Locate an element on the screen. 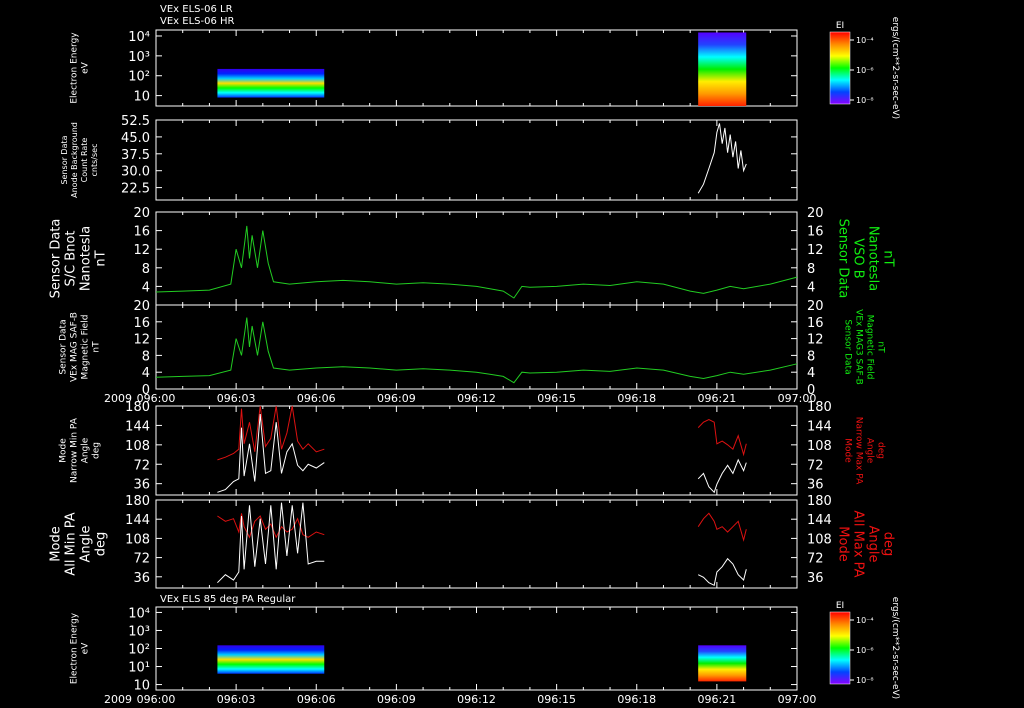  y-axis-label-right: VSO B is located at coordinates (858, 258).